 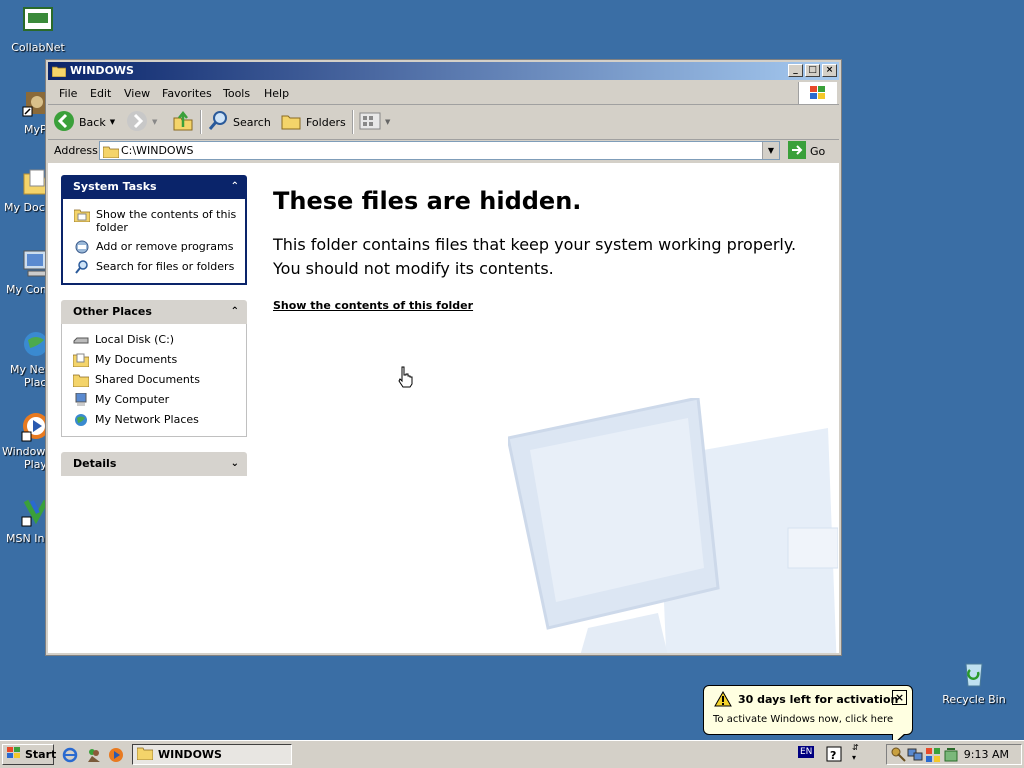 I want to click on address-value: C:\WINDOWS, so click(x=157, y=150).